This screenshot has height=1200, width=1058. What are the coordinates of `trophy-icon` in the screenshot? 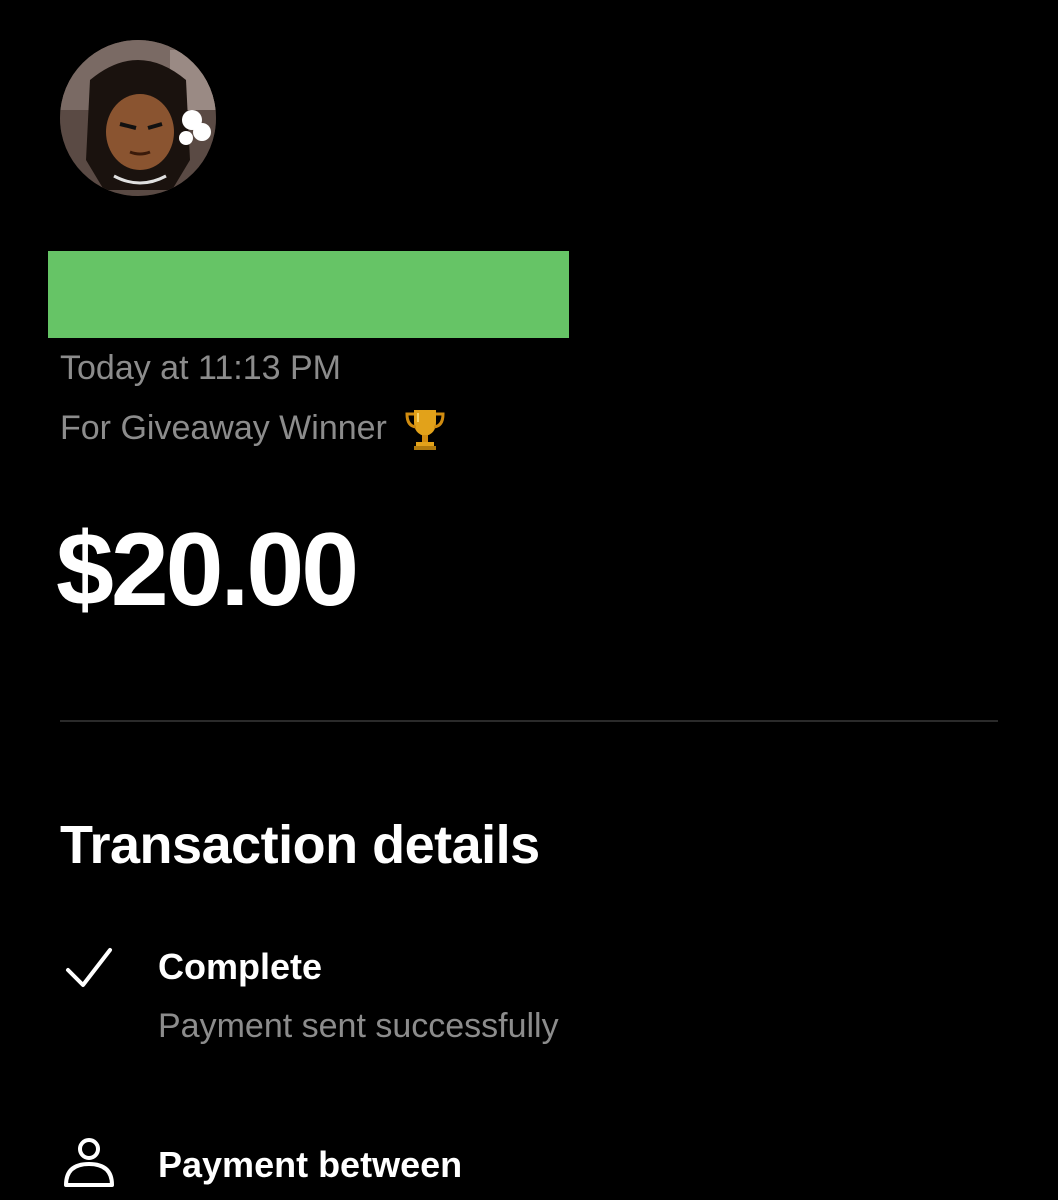 It's located at (425, 428).